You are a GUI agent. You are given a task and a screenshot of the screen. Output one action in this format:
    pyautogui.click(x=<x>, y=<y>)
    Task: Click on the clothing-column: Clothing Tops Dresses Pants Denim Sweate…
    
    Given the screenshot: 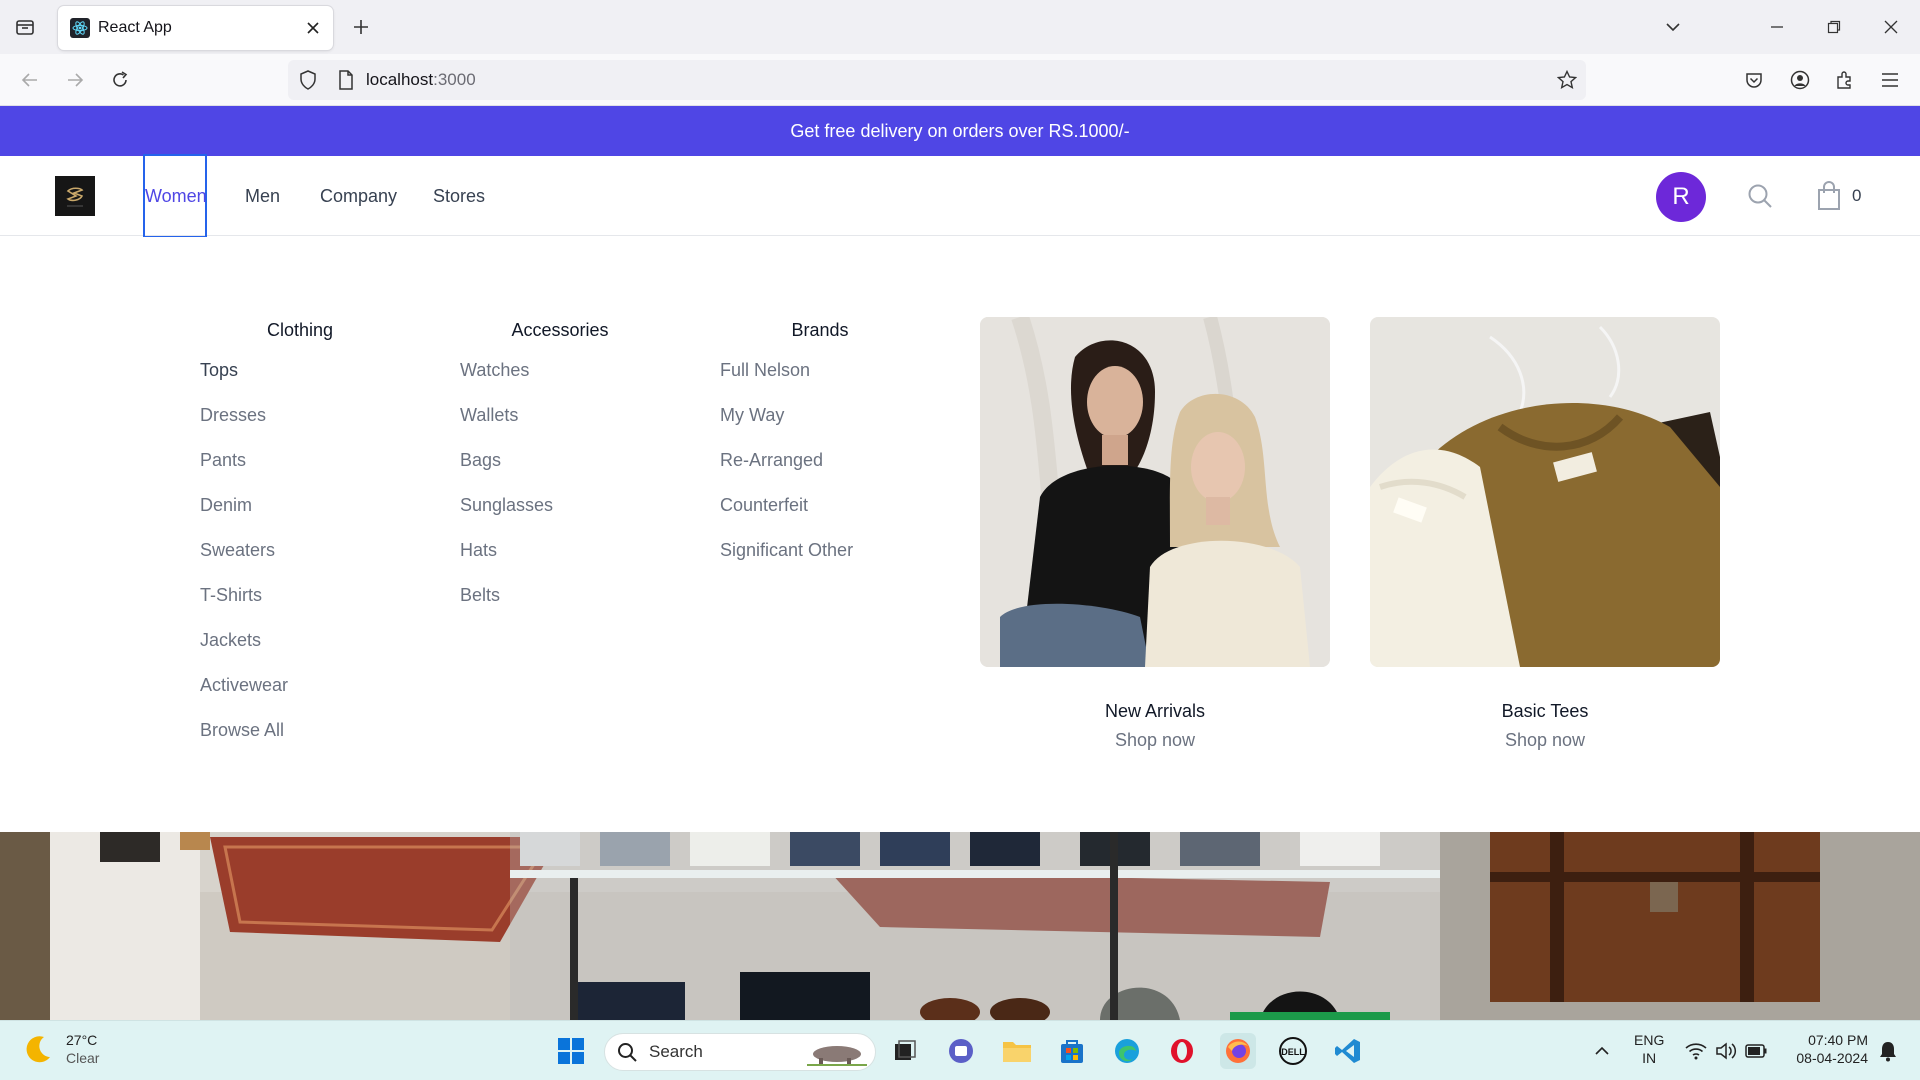 What is the action you would take?
    pyautogui.click(x=300, y=541)
    